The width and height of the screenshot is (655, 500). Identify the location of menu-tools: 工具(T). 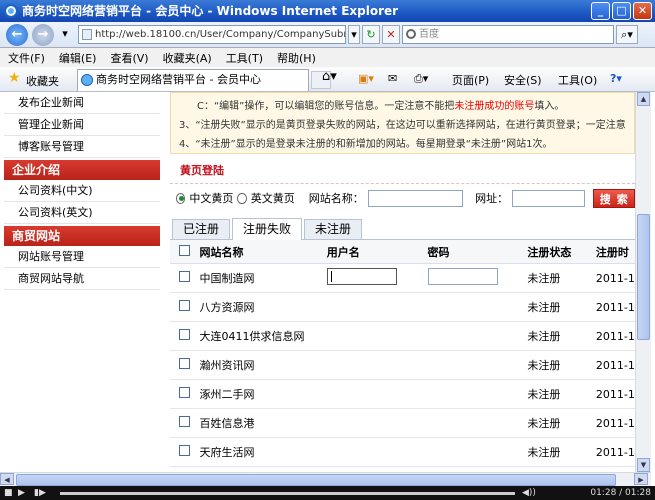
(244, 58).